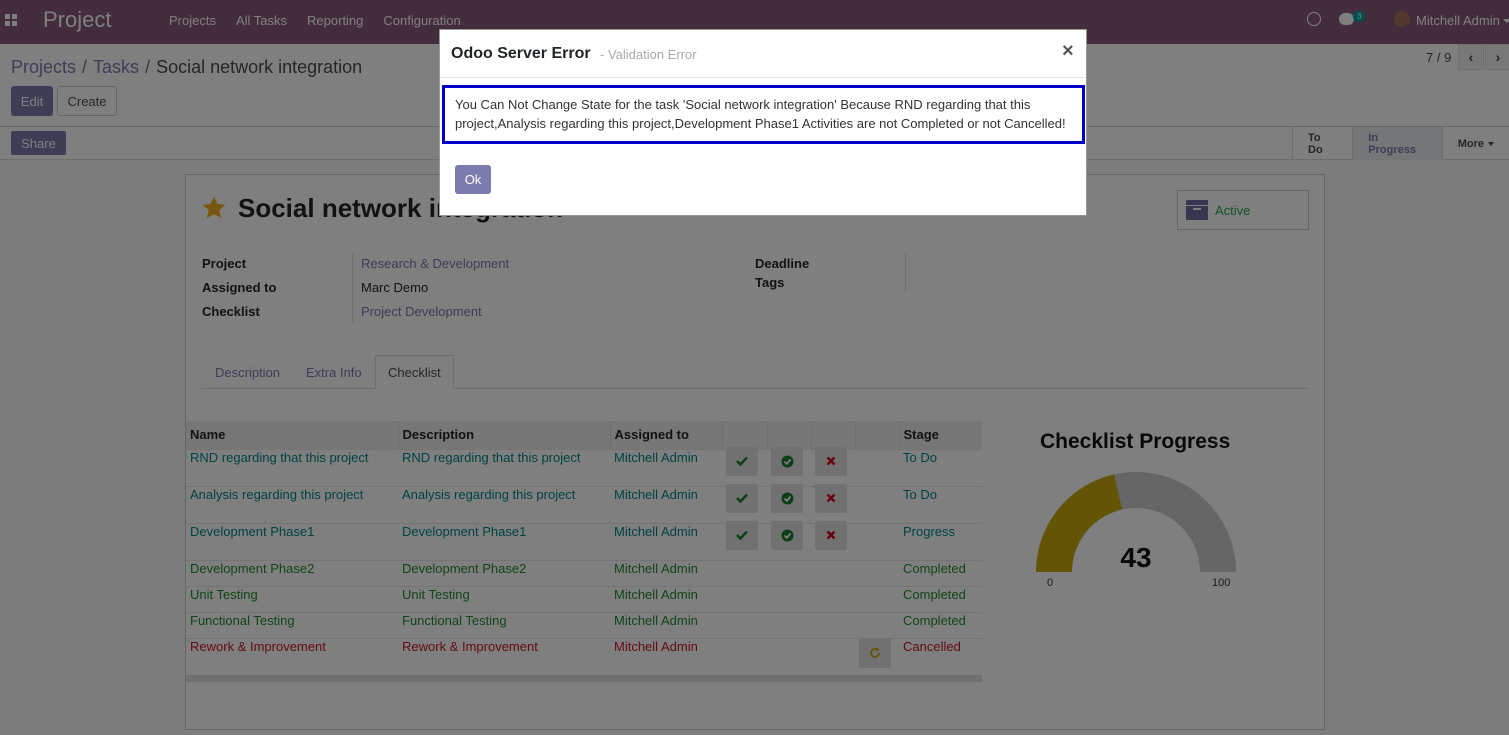 This screenshot has height=735, width=1509. Describe the element at coordinates (521, 53) in the screenshot. I see `dialog-title: Odoo Server Error` at that location.